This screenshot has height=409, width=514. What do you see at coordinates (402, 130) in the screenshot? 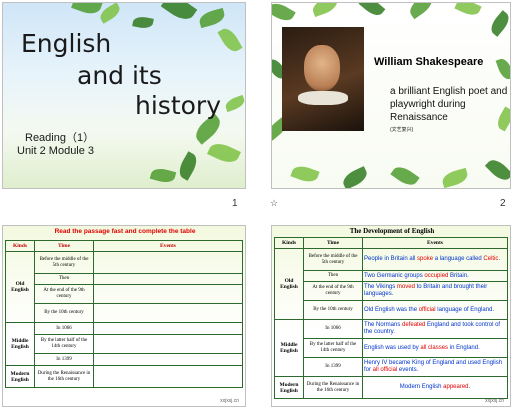
I see `renaissance-note: (文艺复兴)` at bounding box center [402, 130].